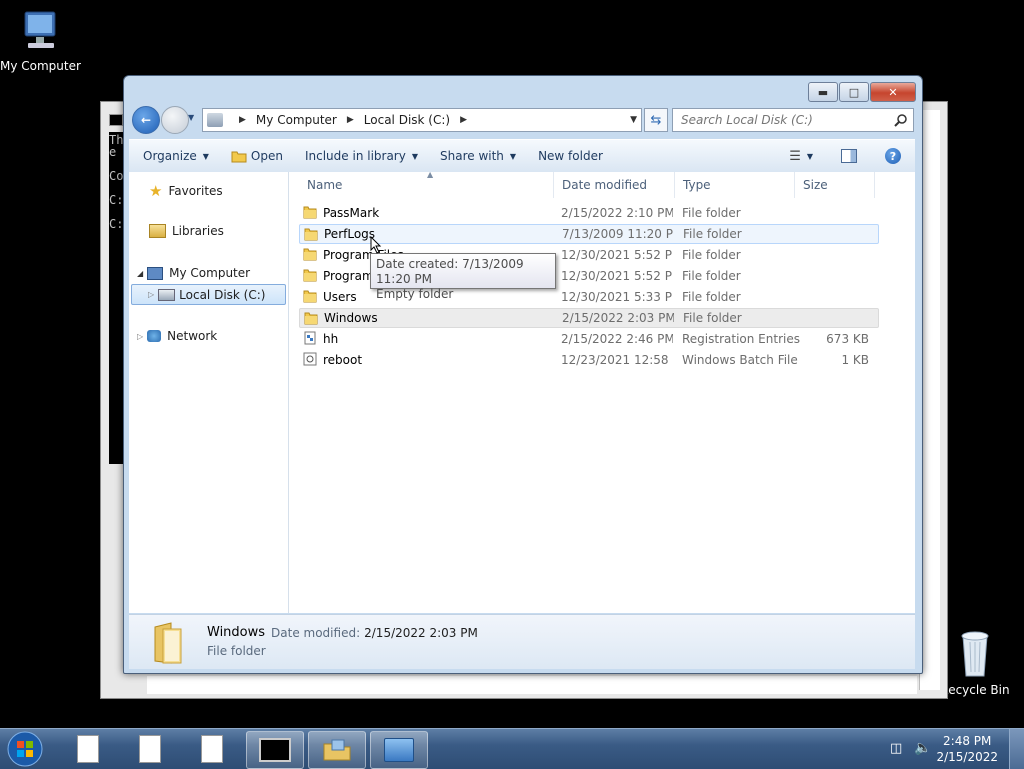  I want to click on nav-item-favorites: ★ Favorites, so click(186, 191).